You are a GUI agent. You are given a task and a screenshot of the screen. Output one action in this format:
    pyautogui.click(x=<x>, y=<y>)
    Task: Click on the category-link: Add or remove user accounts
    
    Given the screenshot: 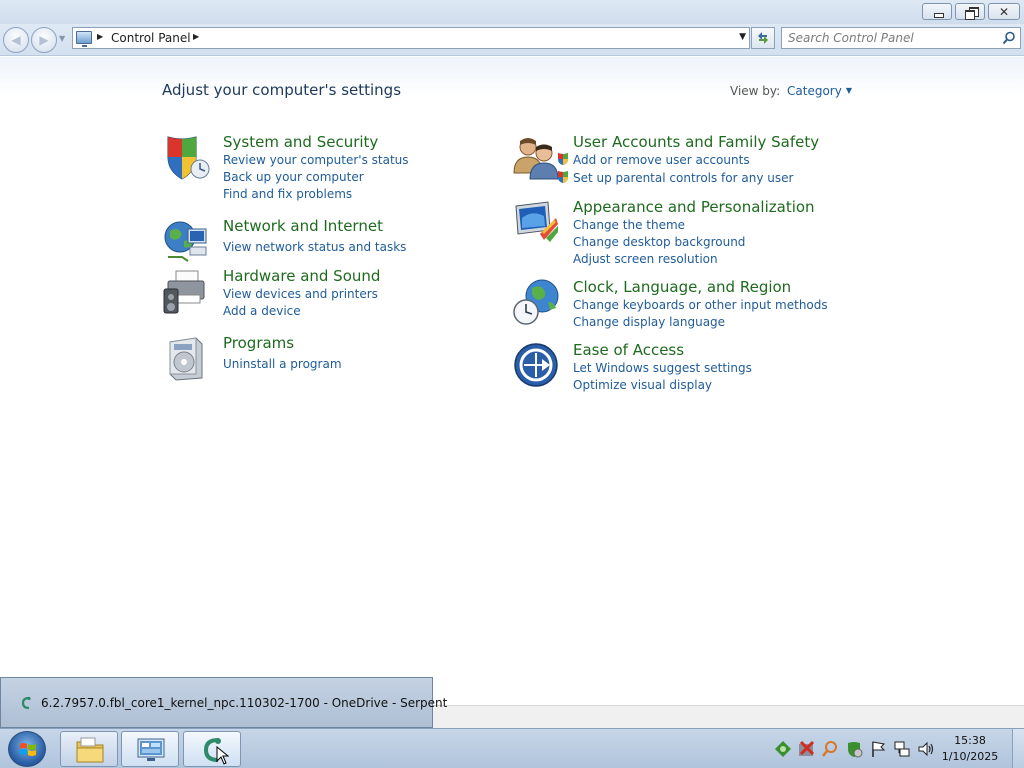 What is the action you would take?
    pyautogui.click(x=675, y=160)
    